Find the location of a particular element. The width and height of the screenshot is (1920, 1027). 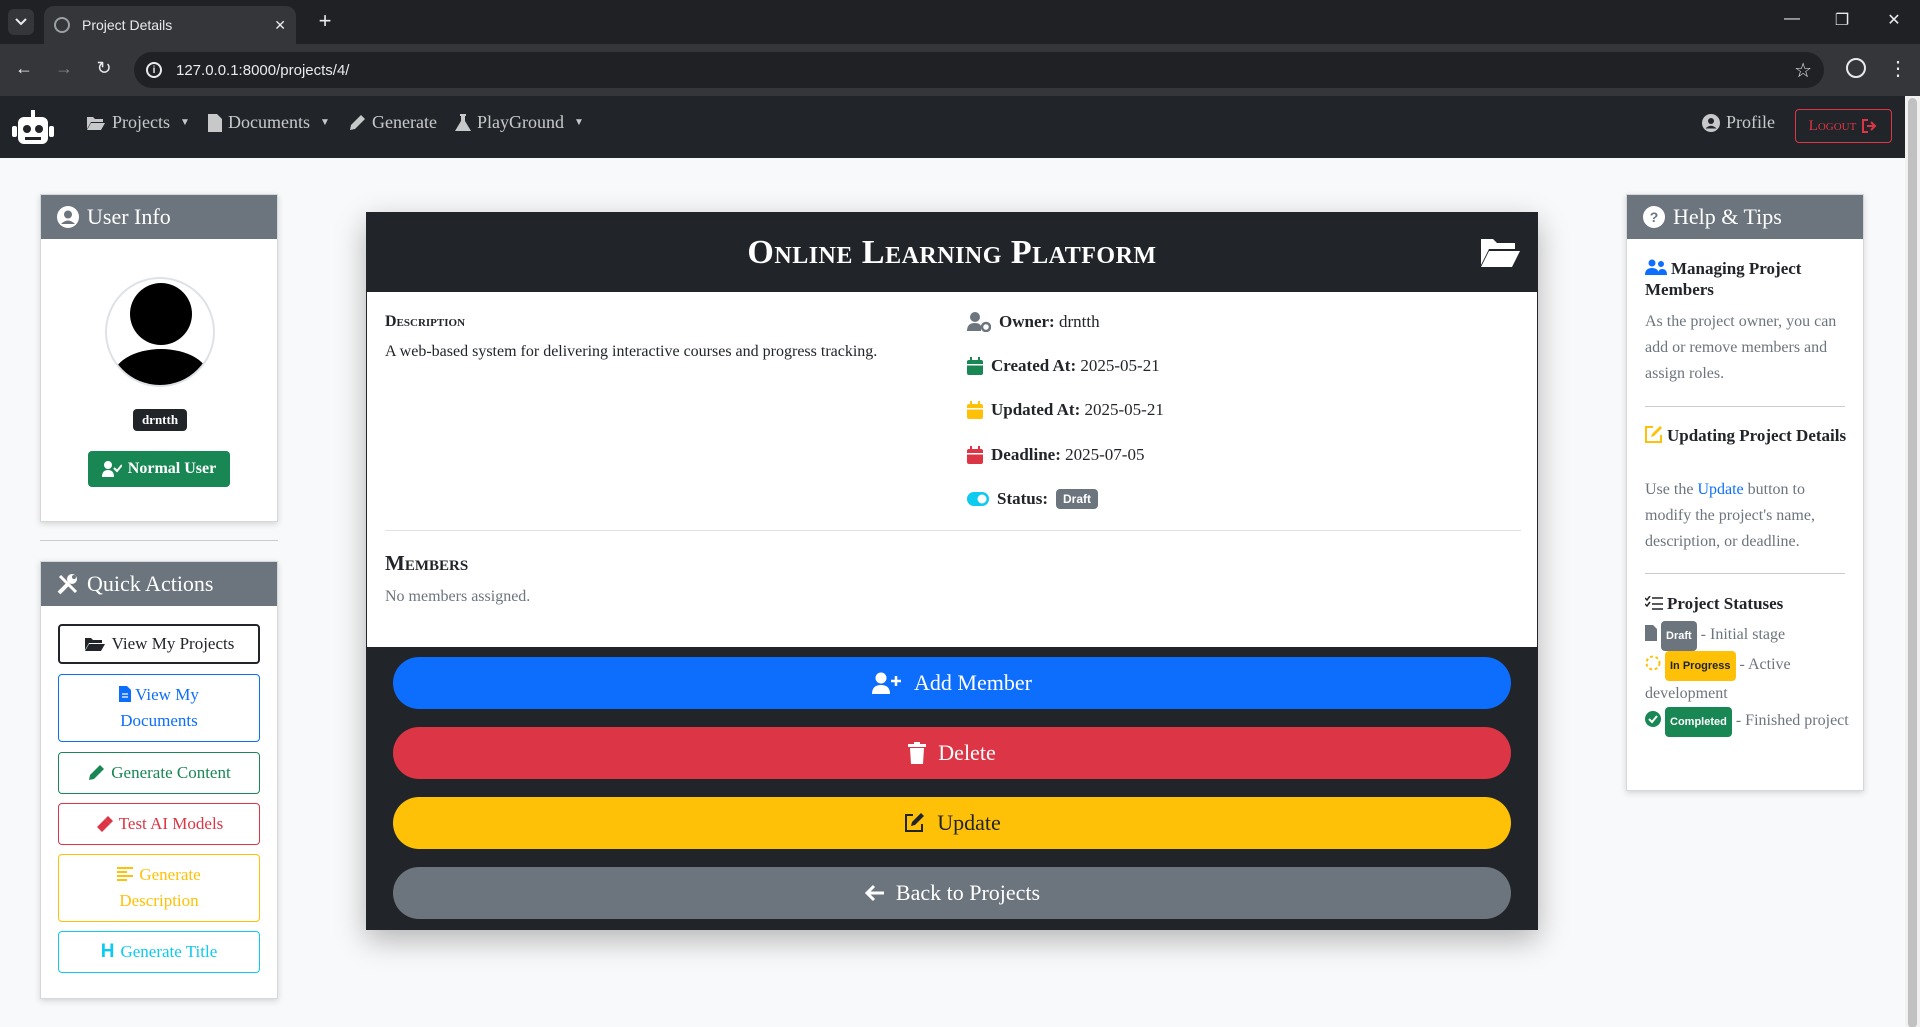

update-button: Update is located at coordinates (952, 823).